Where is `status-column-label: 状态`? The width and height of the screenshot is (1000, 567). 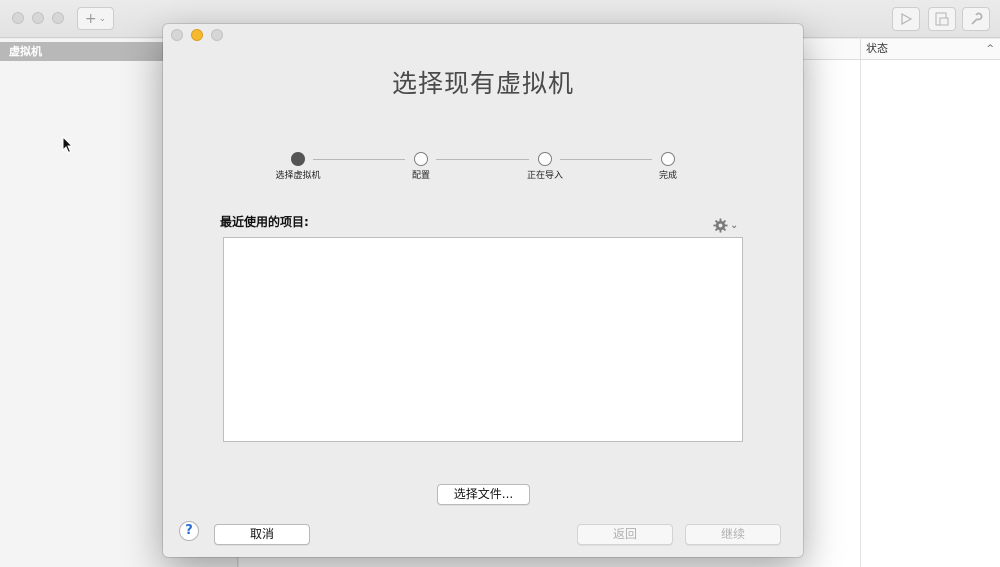
status-column-label: 状态 is located at coordinates (877, 48).